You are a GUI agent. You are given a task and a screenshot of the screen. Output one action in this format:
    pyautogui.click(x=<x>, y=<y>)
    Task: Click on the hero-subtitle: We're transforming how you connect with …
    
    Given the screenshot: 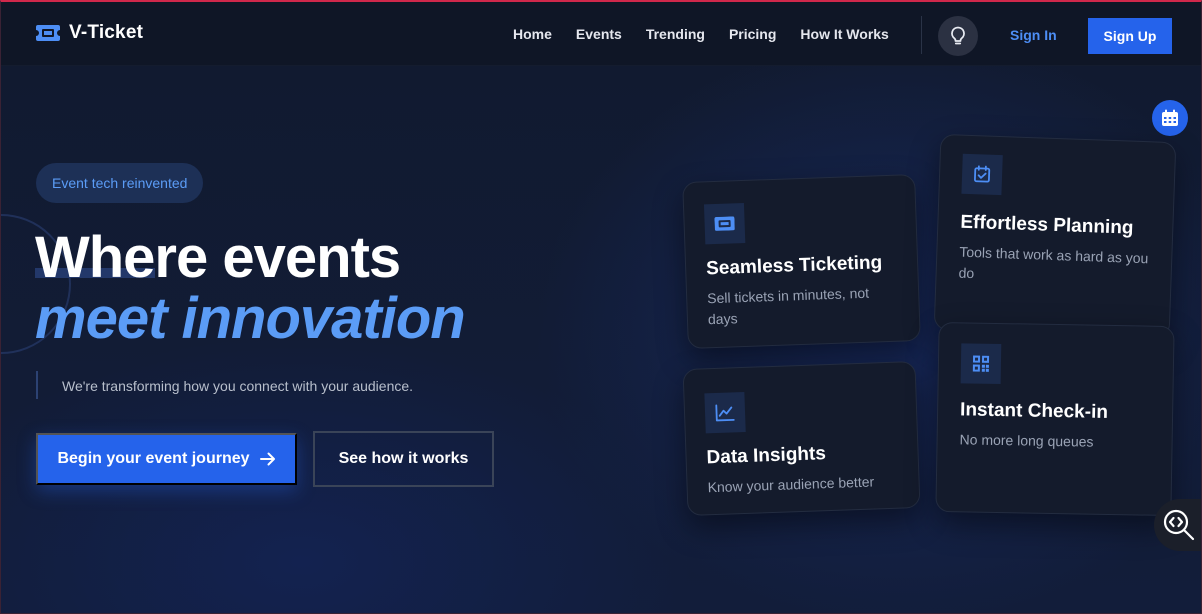 What is the action you would take?
    pyautogui.click(x=238, y=386)
    